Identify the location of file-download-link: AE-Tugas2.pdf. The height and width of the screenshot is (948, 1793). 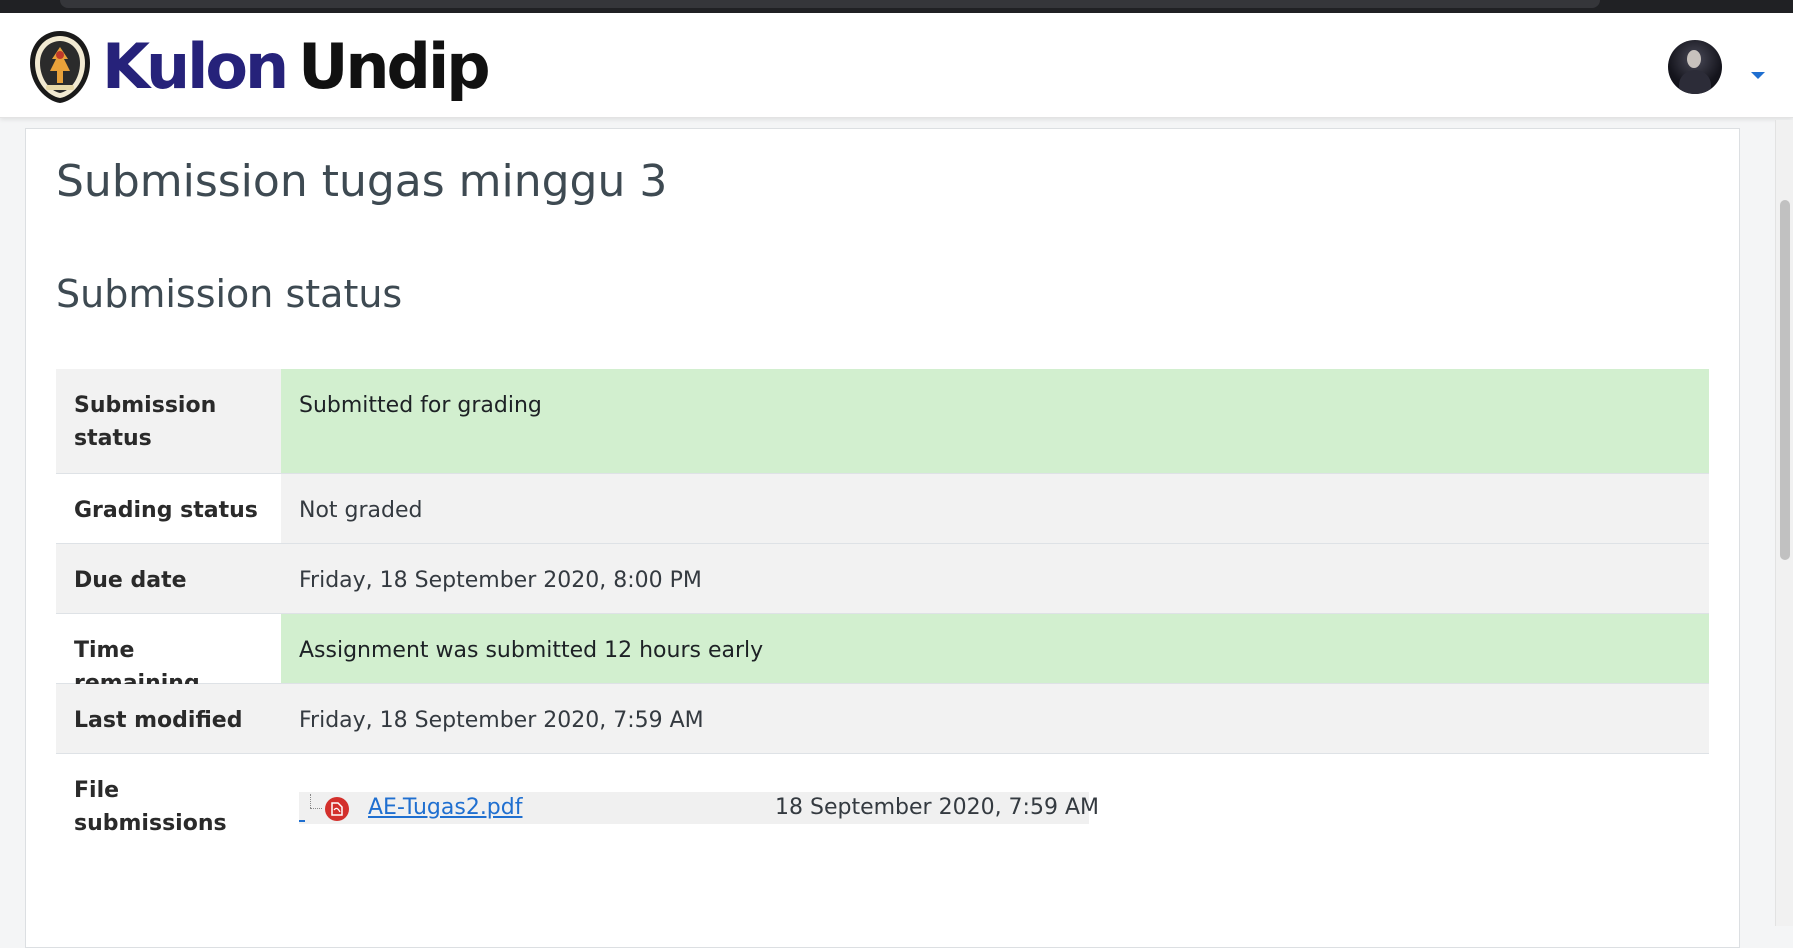
(445, 808).